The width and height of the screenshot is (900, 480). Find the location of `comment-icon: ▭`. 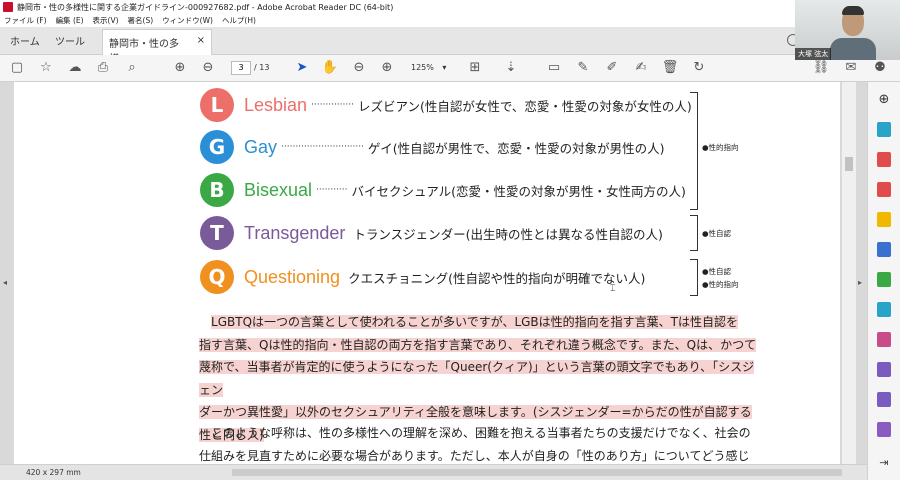

comment-icon: ▭ is located at coordinates (554, 68).